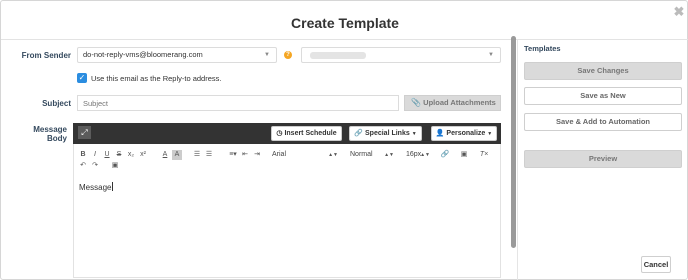  What do you see at coordinates (84, 132) in the screenshot?
I see `expand-icon: ⤢` at bounding box center [84, 132].